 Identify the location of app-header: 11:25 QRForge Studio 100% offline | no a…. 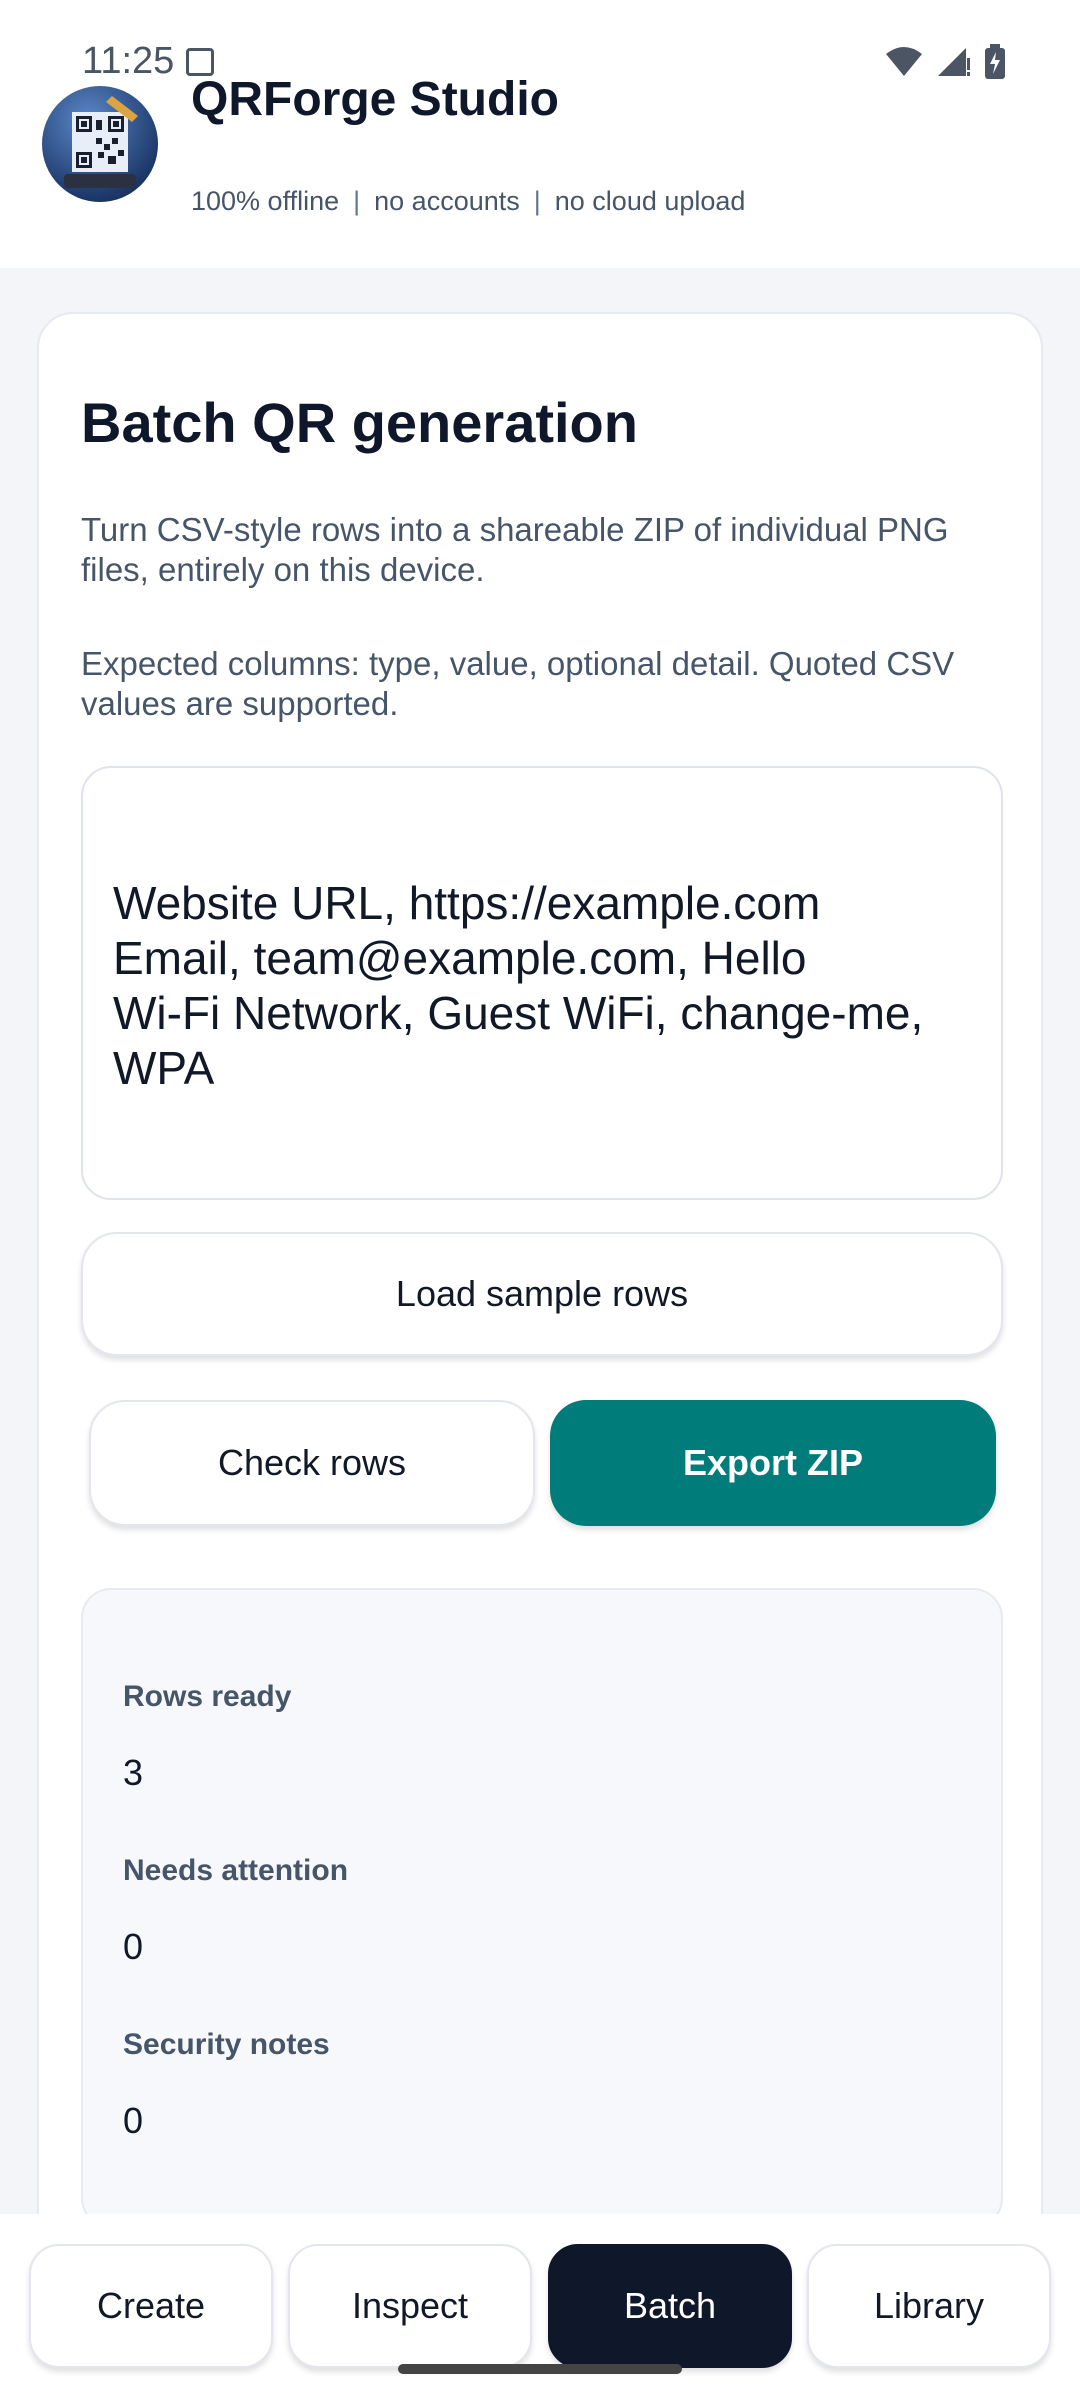
(540, 134).